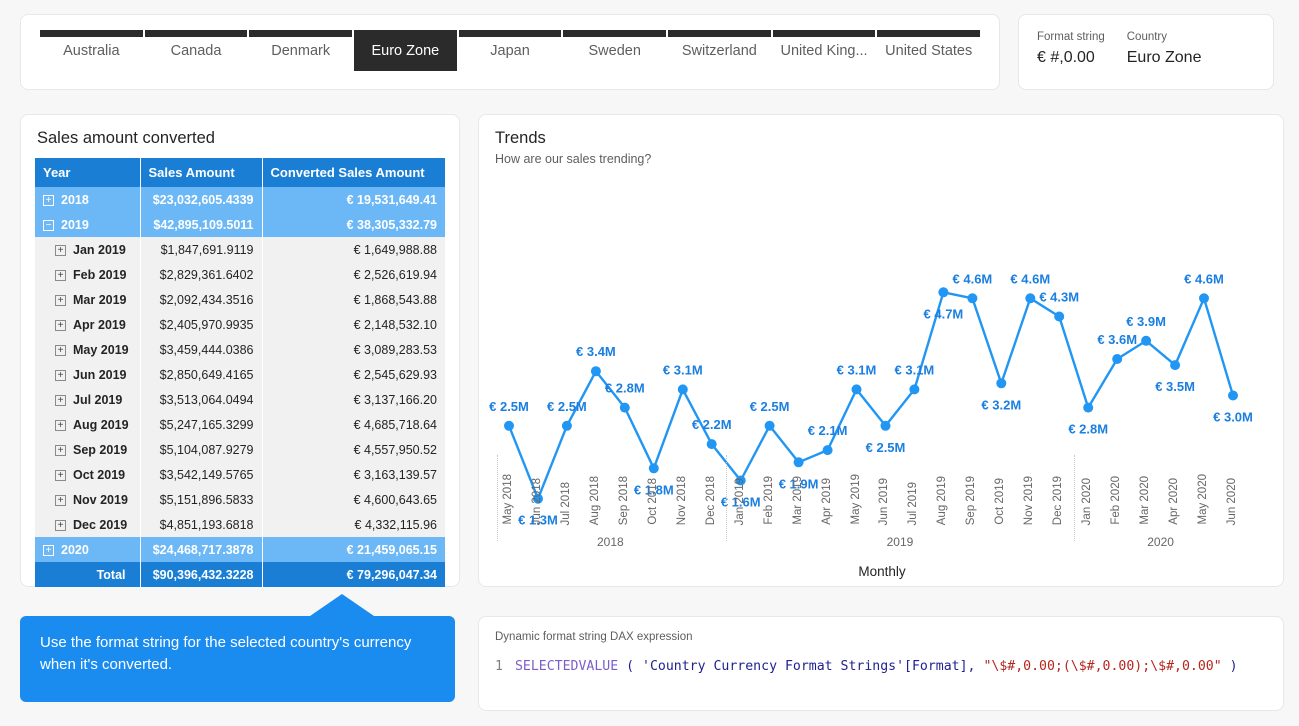 The height and width of the screenshot is (726, 1299). Describe the element at coordinates (615, 50) in the screenshot. I see `tab-sweden: Sweden` at that location.